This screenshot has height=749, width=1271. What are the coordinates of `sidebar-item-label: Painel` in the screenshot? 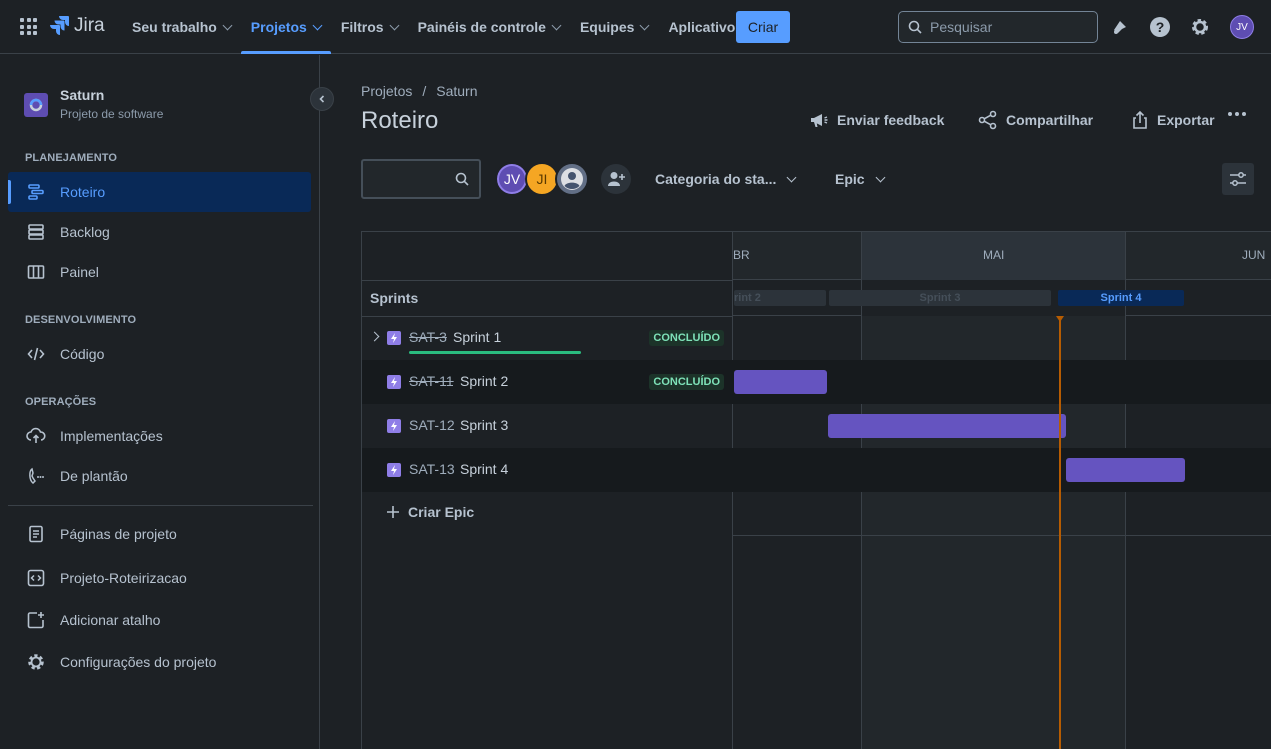 It's located at (79, 272).